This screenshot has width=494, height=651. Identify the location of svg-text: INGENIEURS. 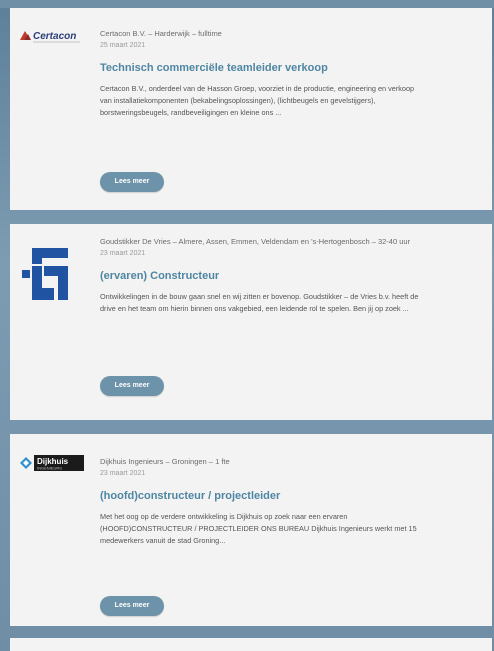
(49, 468).